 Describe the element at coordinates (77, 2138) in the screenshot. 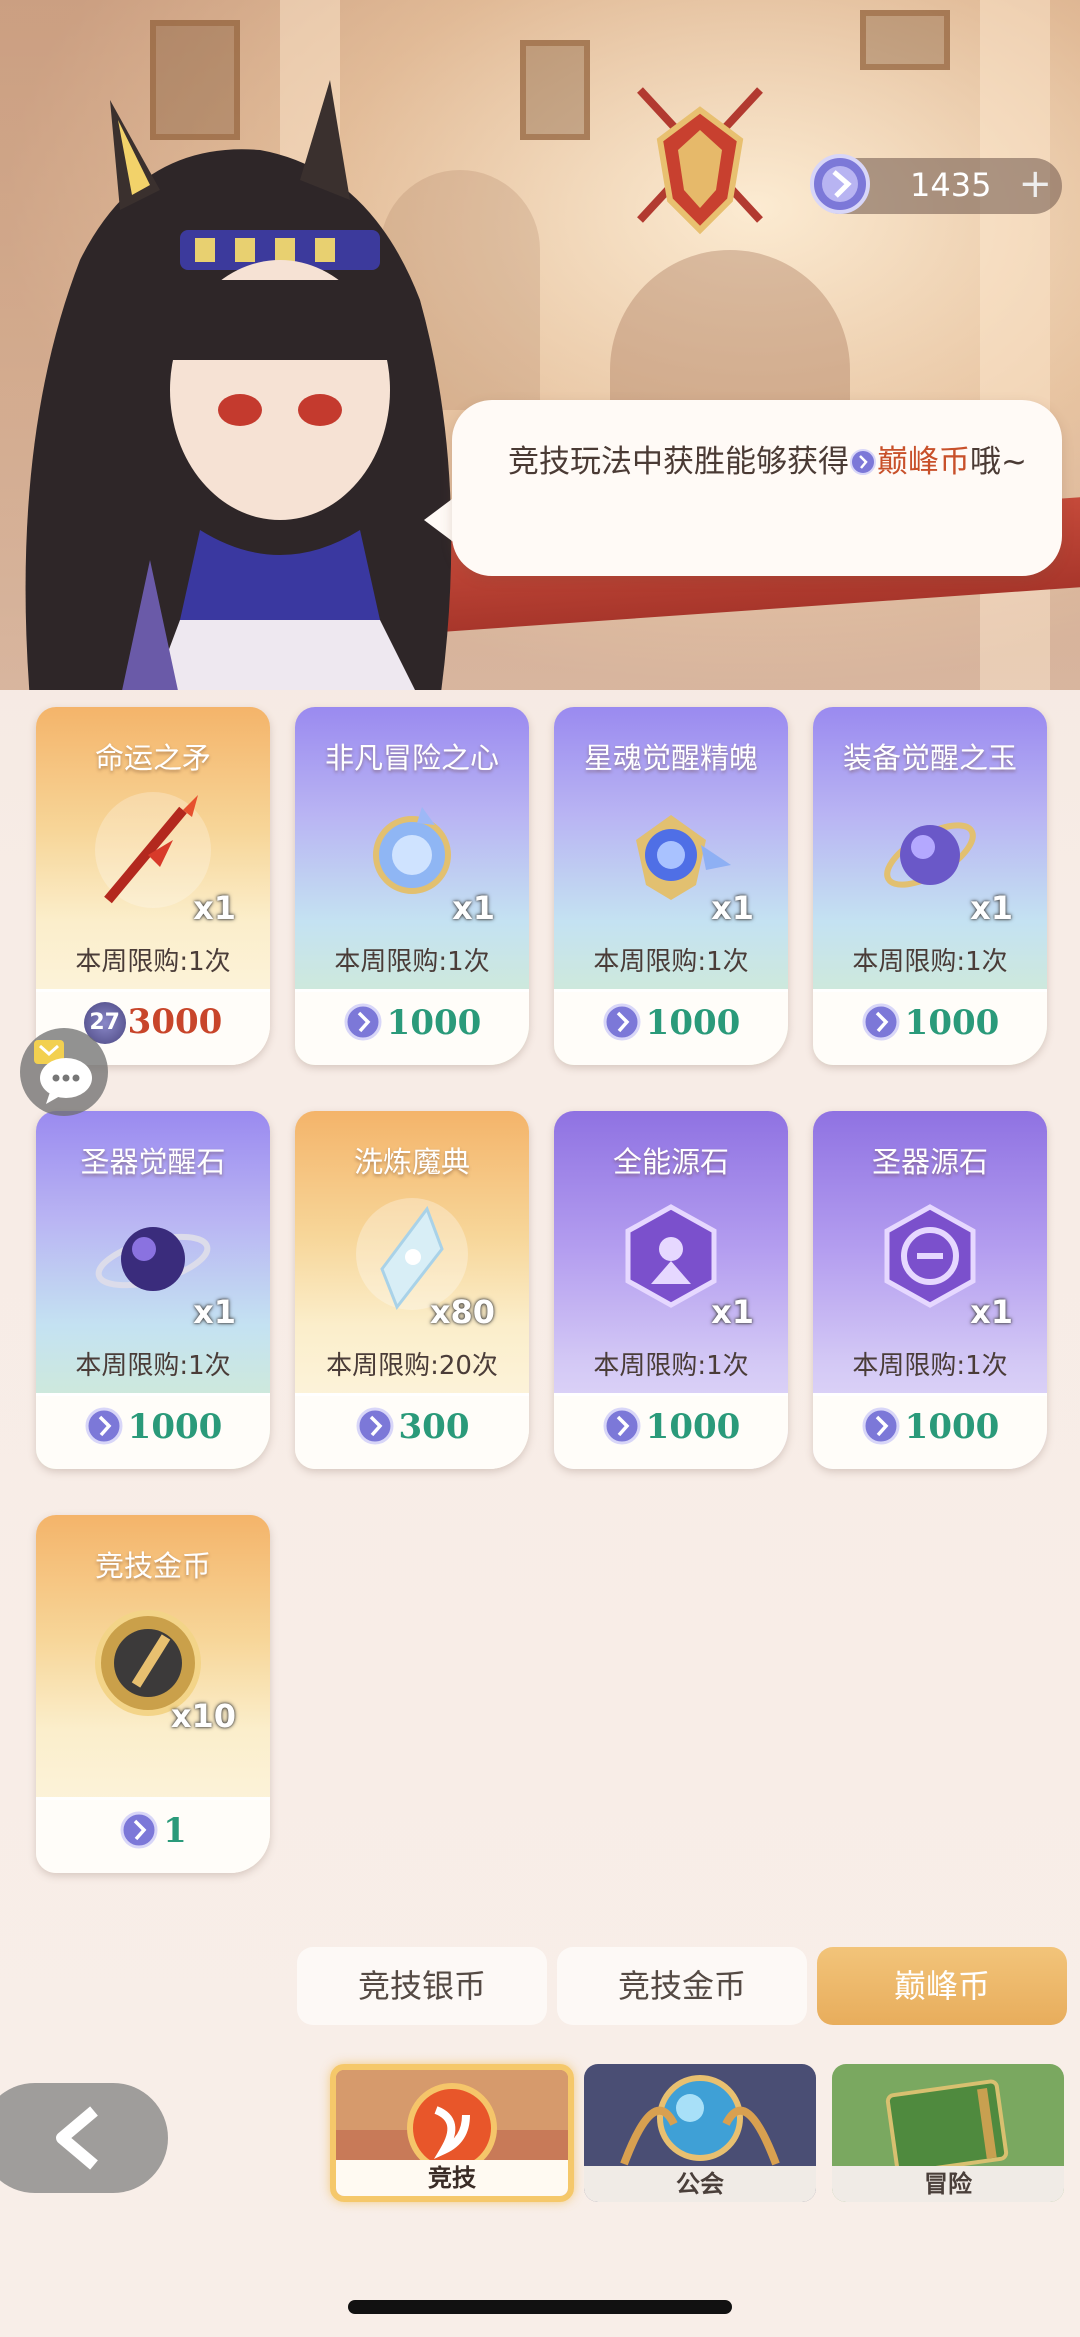

I see `chevron-left-icon` at that location.